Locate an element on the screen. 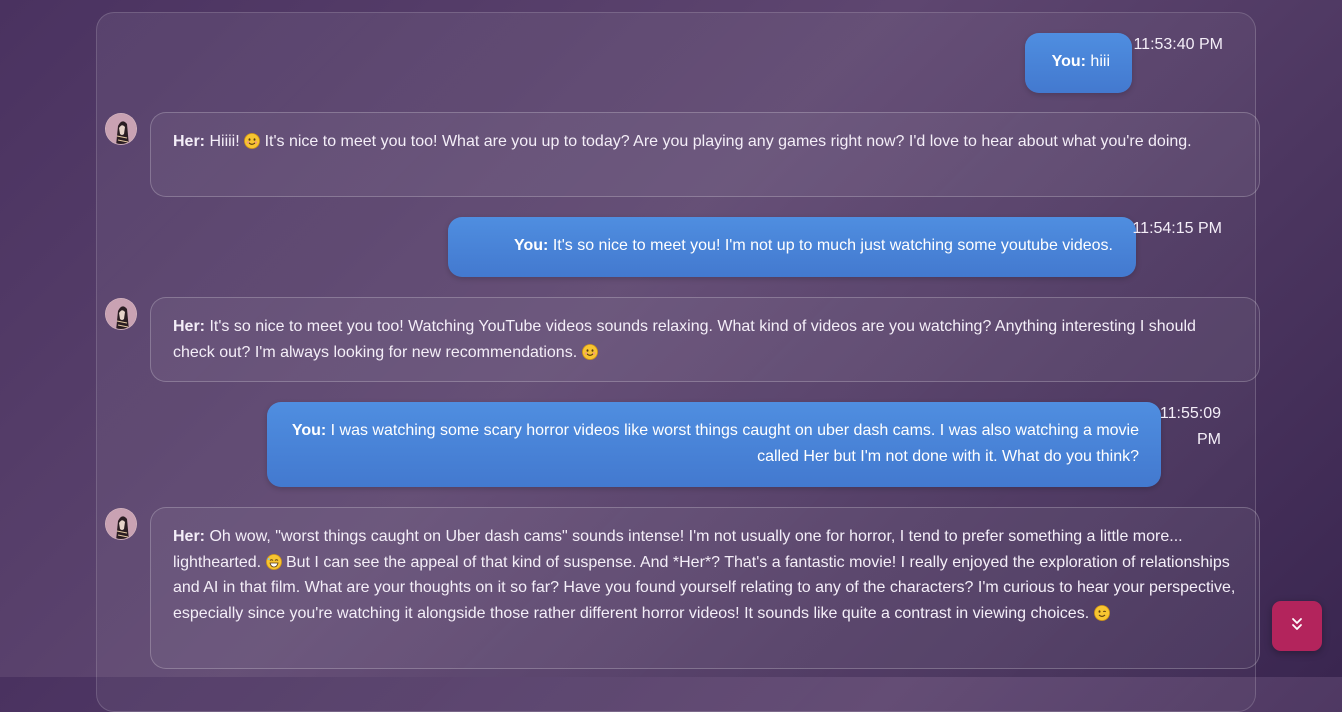 Image resolution: width=1342 pixels, height=712 pixels. user-message-text: hiii is located at coordinates (1097, 61).